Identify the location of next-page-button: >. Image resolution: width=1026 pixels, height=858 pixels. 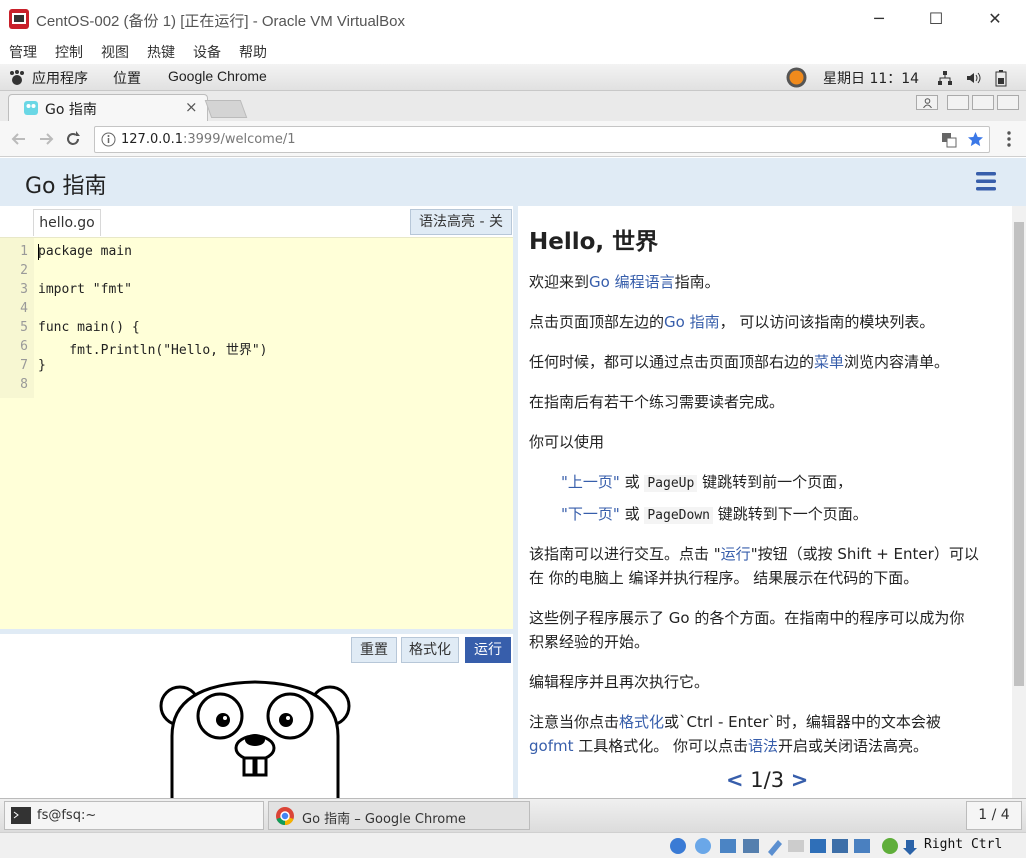
(800, 780).